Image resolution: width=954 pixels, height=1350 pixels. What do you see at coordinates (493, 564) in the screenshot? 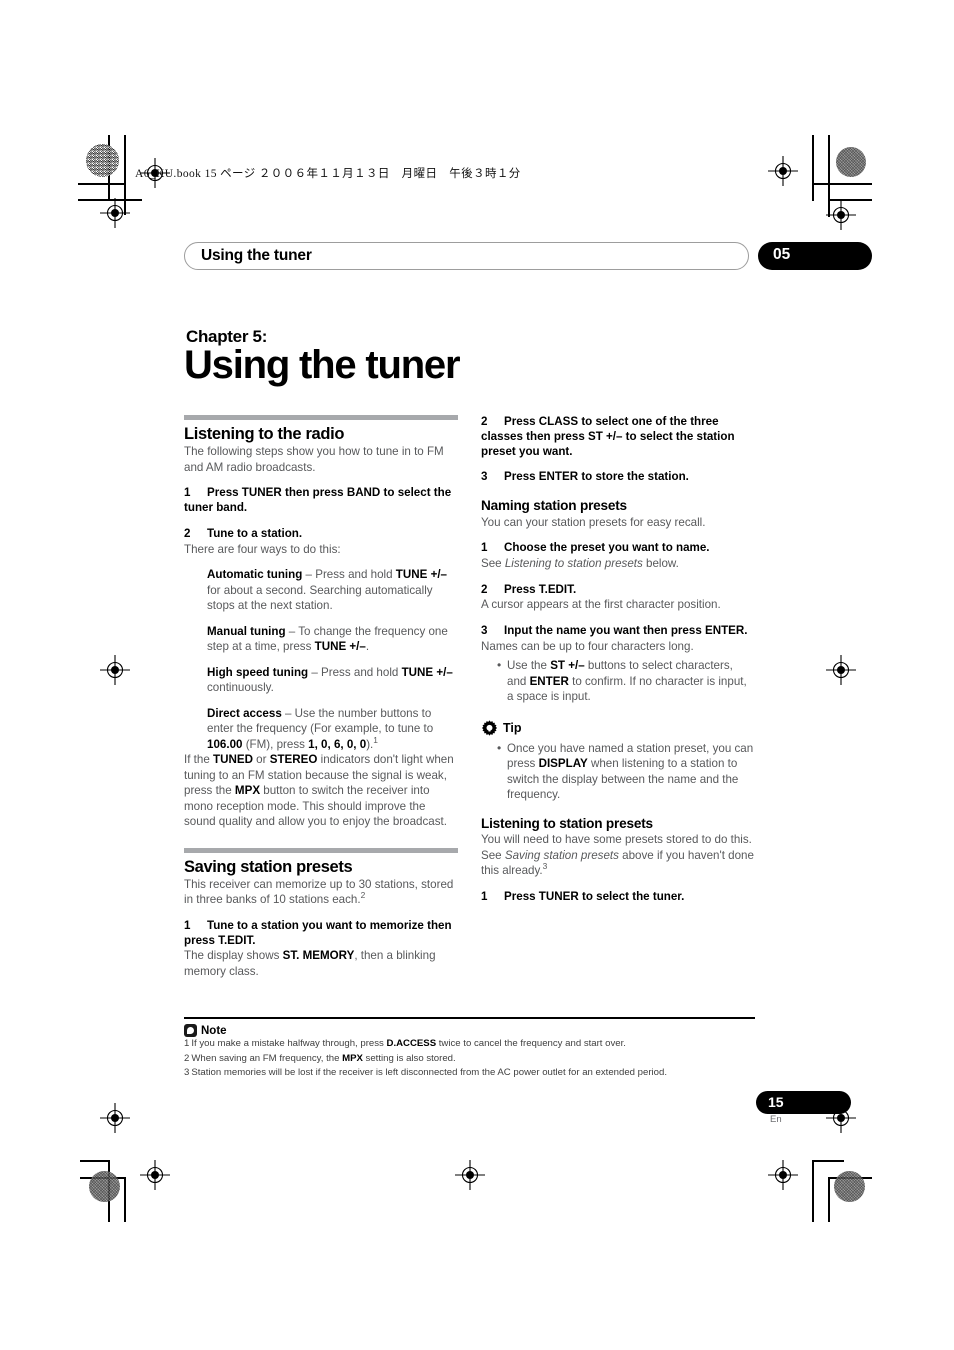
I see `desc-text: See` at bounding box center [493, 564].